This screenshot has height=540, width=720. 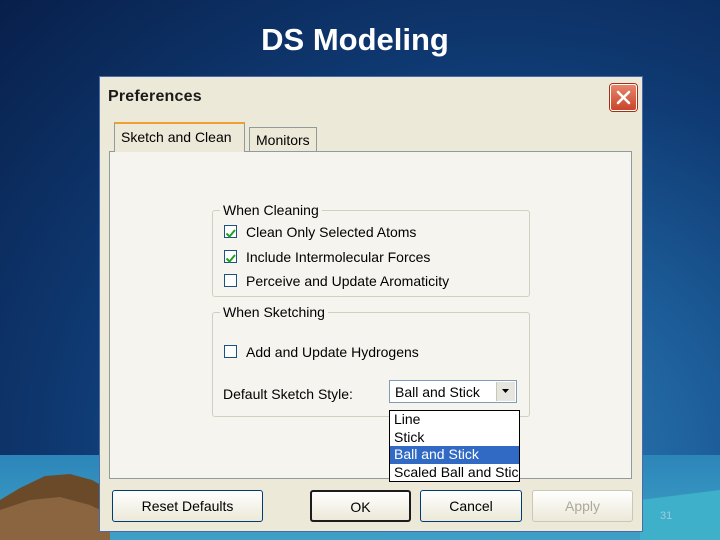 What do you see at coordinates (283, 139) in the screenshot?
I see `tab-monitors: Monitors` at bounding box center [283, 139].